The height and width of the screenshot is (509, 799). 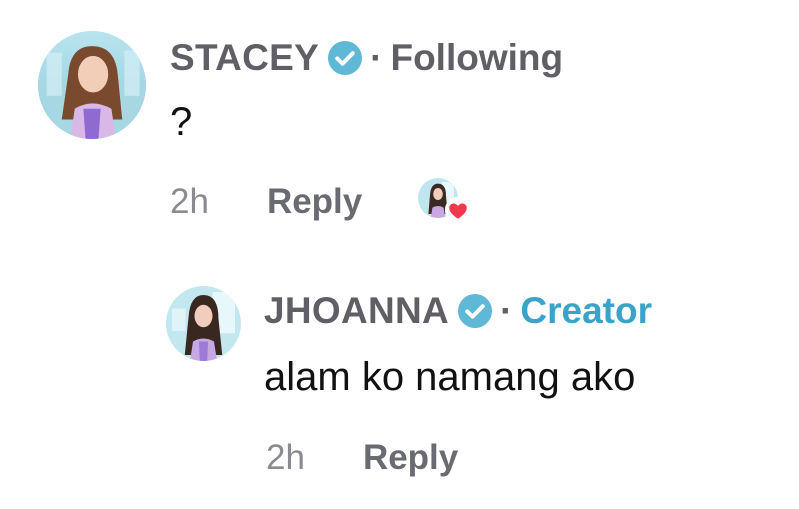 I want to click on reply-actions: 2h Reply, so click(x=362, y=458).